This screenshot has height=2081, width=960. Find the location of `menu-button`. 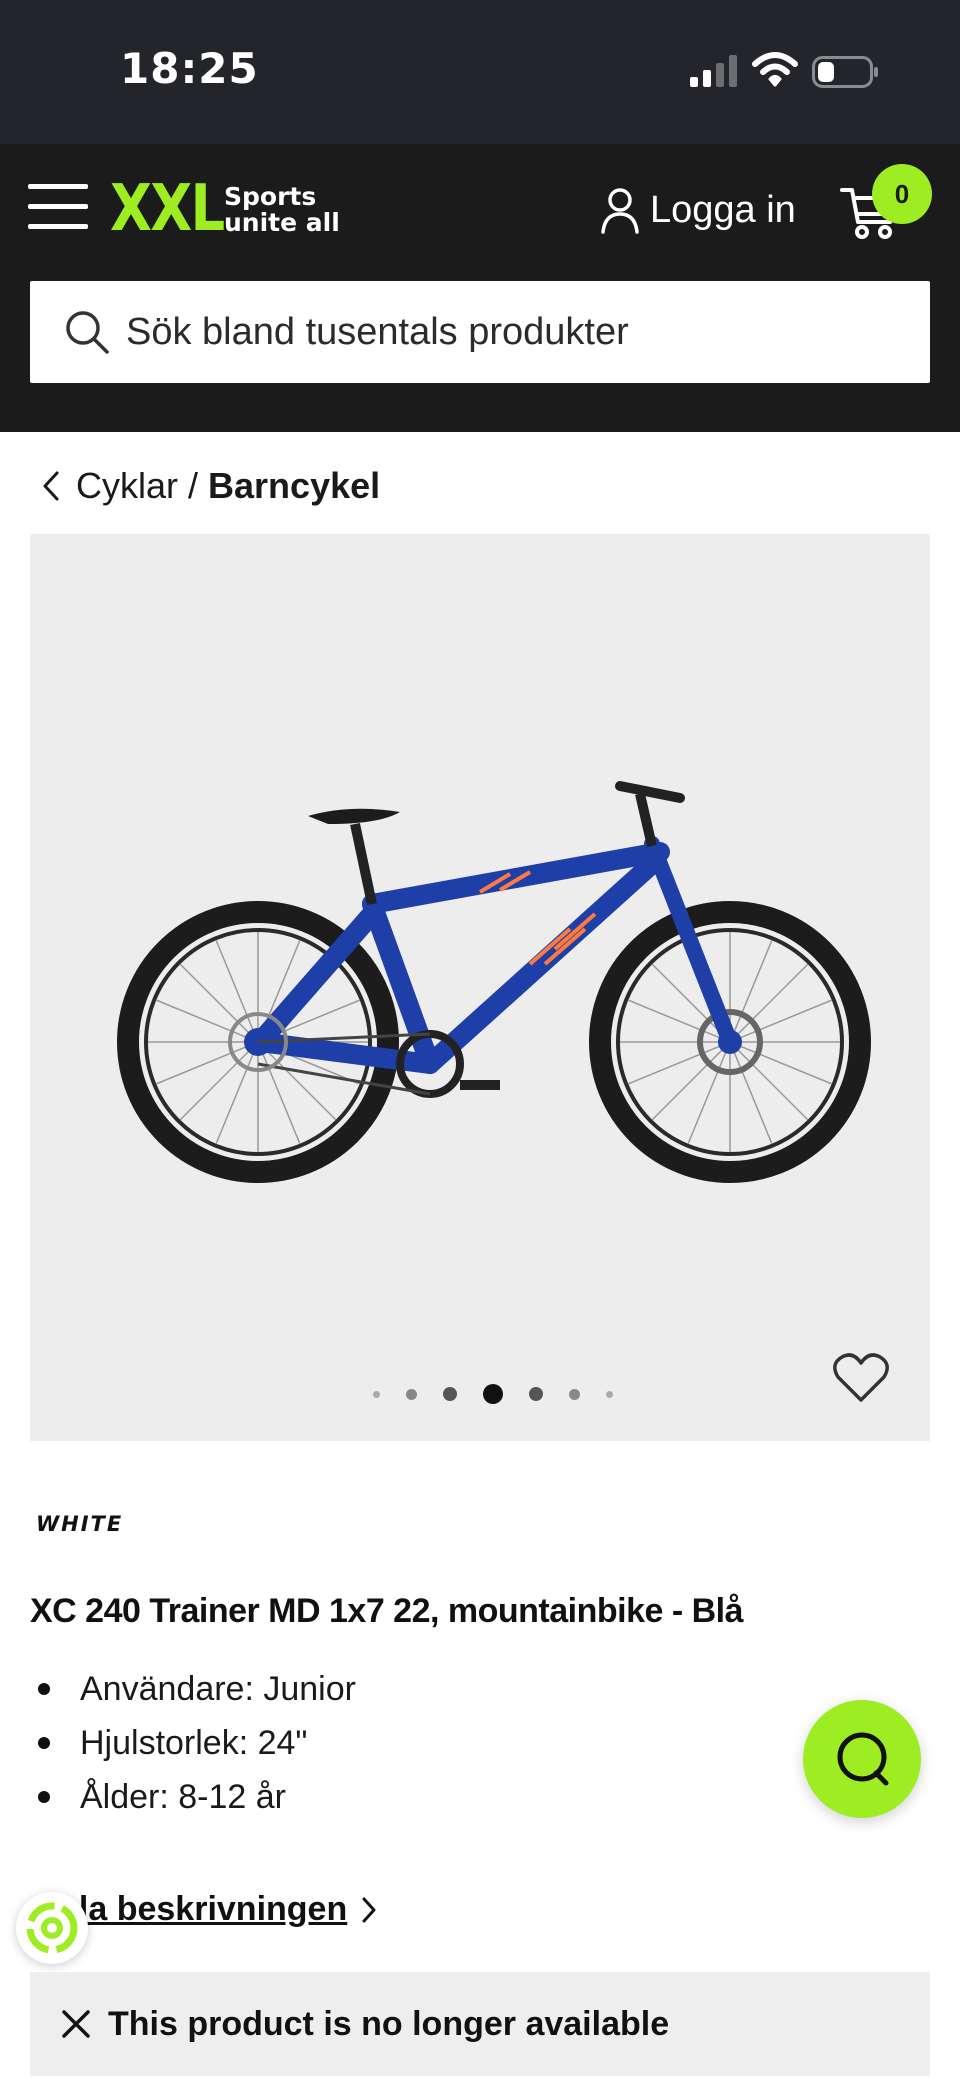

menu-button is located at coordinates (58, 208).